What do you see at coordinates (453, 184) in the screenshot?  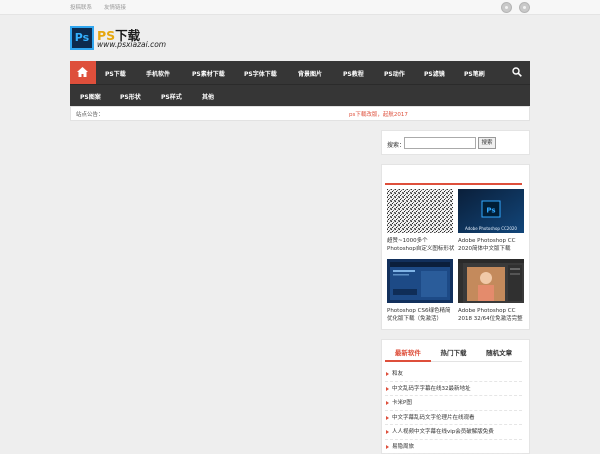 I see `featured-accent-line` at bounding box center [453, 184].